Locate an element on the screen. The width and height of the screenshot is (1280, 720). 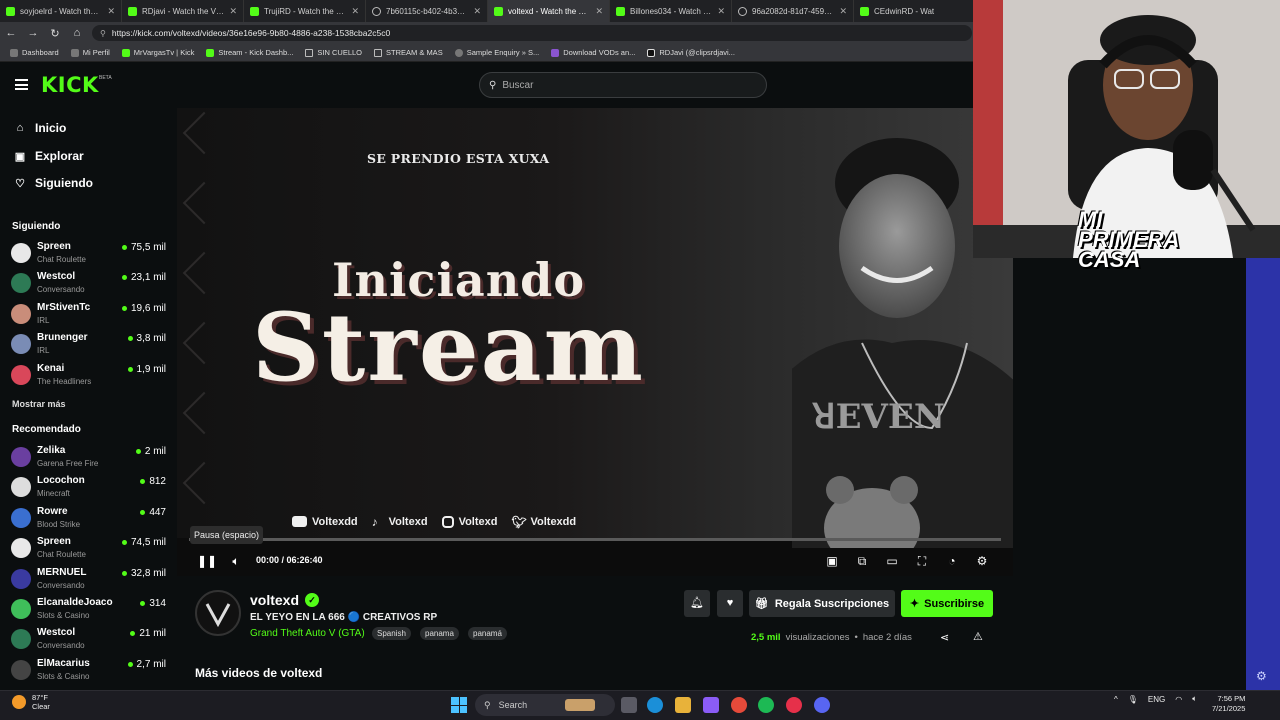
tag-chip: Spanish is located at coordinates (391, 633).